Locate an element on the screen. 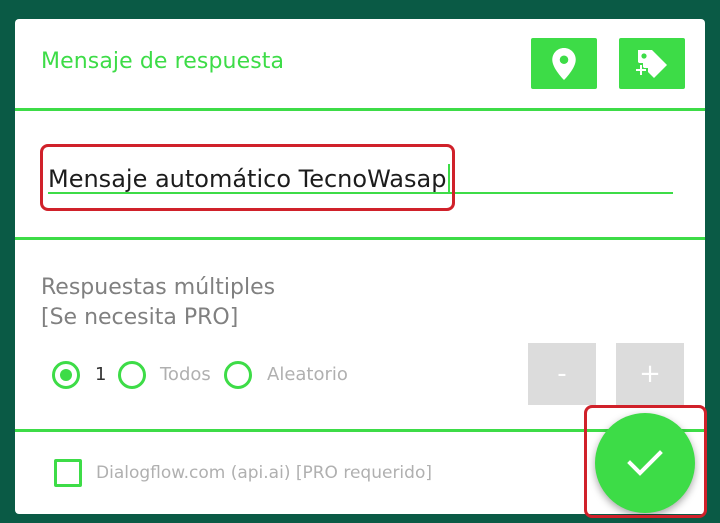 This screenshot has width=720, height=523. multiple-responses-title: Respuestas múltiples is located at coordinates (158, 287).